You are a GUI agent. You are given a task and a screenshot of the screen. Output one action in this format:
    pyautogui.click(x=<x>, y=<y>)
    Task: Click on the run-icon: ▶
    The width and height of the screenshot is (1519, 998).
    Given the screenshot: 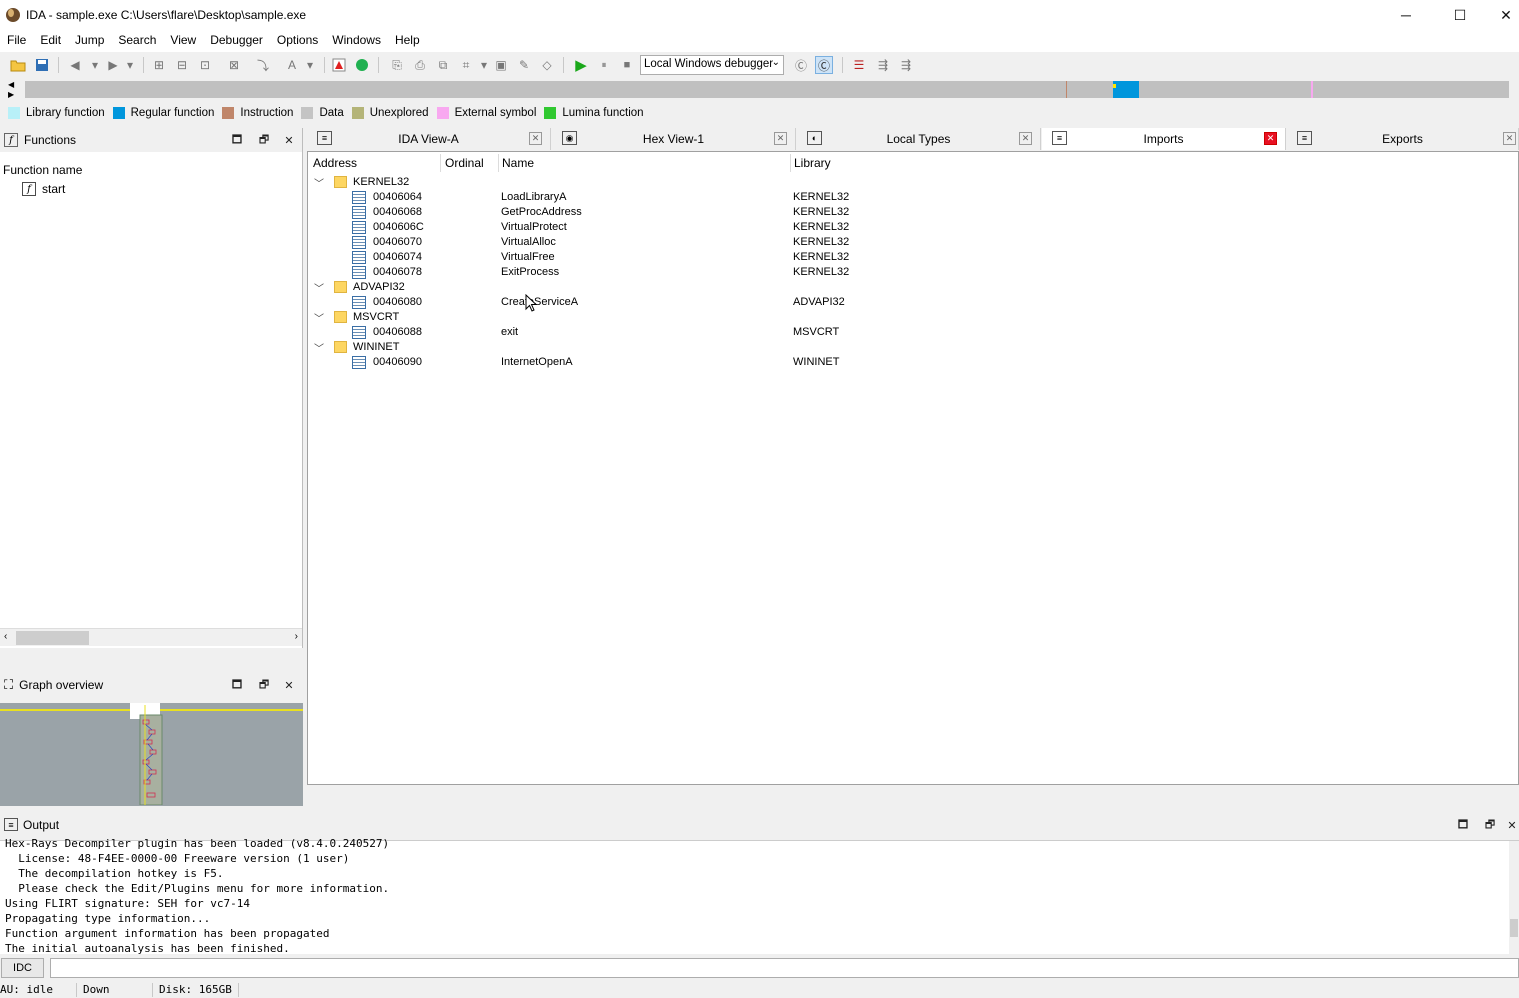 What is the action you would take?
    pyautogui.click(x=581, y=65)
    